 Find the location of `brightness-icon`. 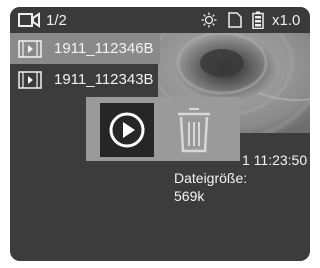

brightness-icon is located at coordinates (209, 20).